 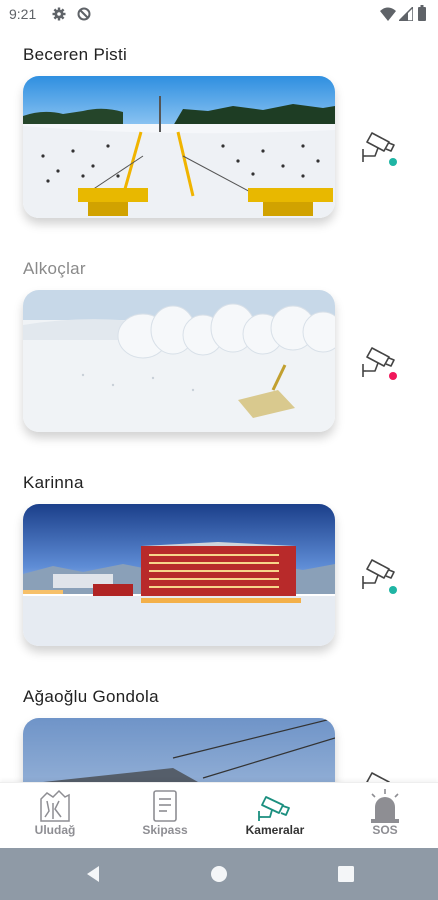 What do you see at coordinates (385, 806) in the screenshot?
I see `siren-icon` at bounding box center [385, 806].